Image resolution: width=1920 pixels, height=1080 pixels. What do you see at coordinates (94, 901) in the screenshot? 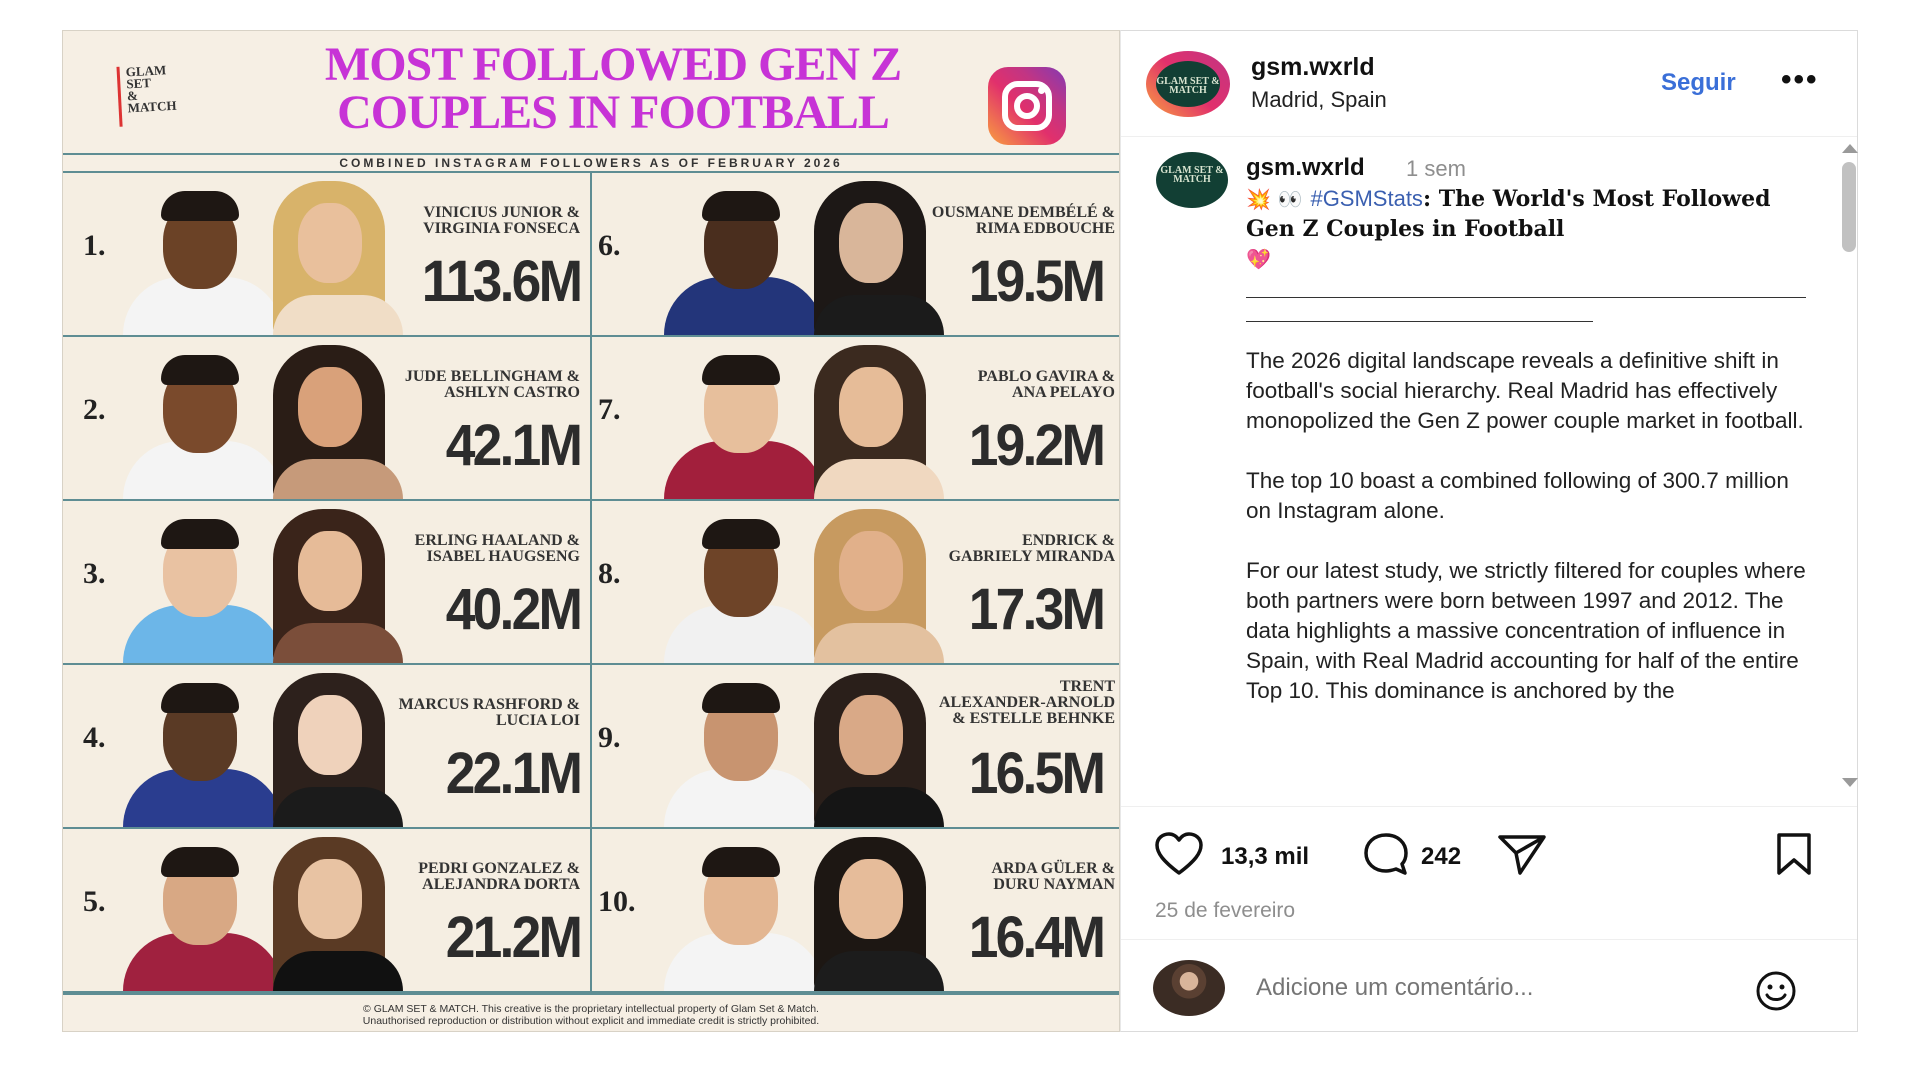
I see `rank-number: 5.` at bounding box center [94, 901].